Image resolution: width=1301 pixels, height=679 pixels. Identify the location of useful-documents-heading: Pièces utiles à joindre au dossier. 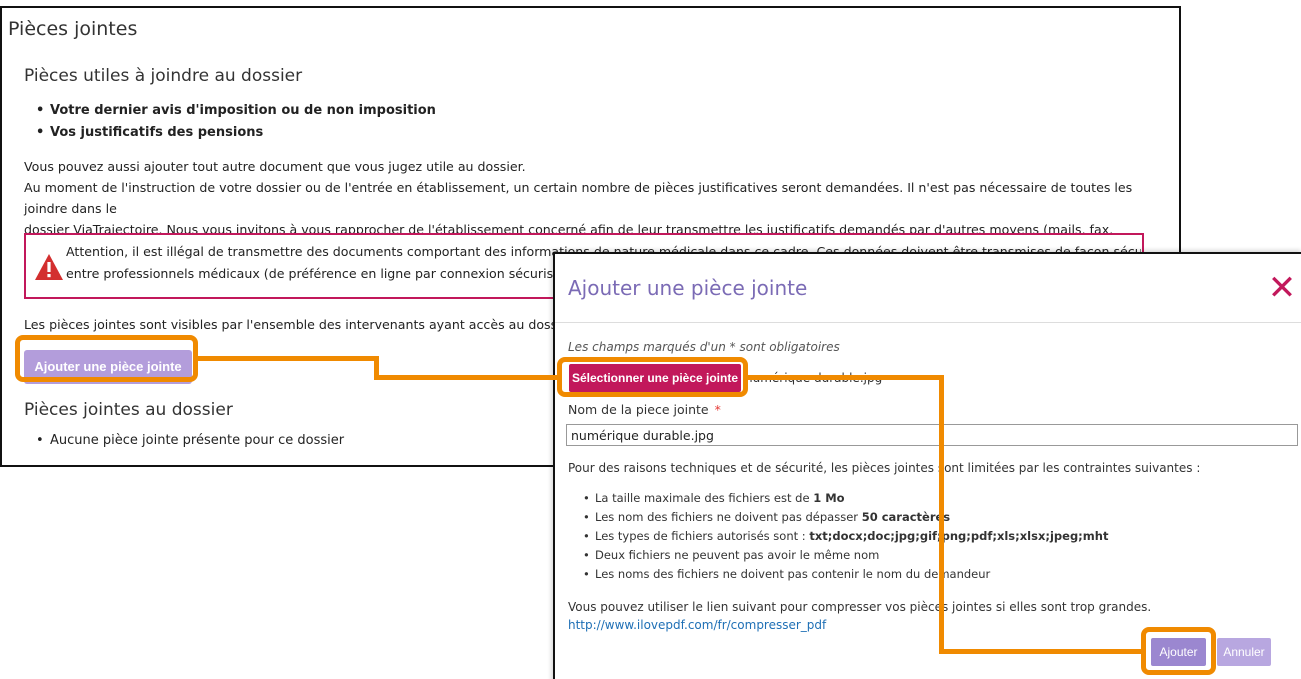
(163, 76).